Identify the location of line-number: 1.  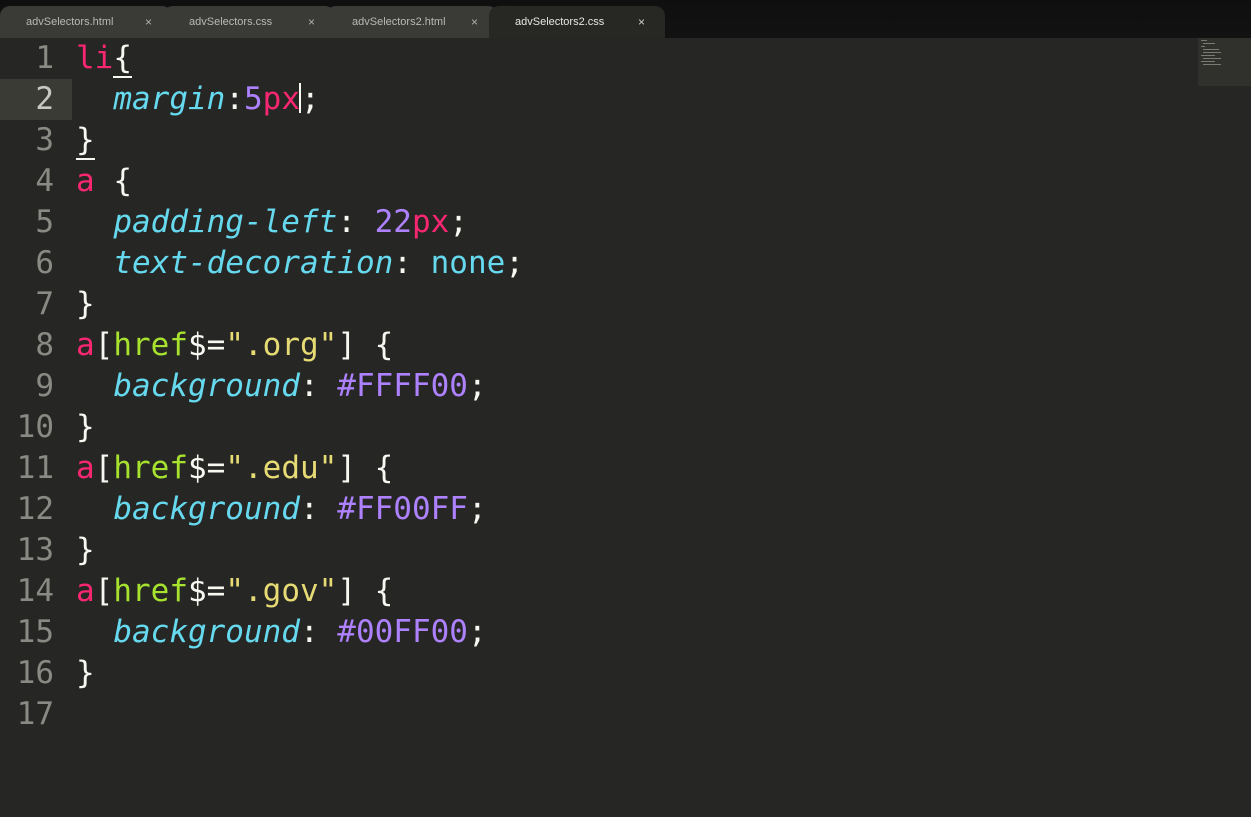
(44, 58).